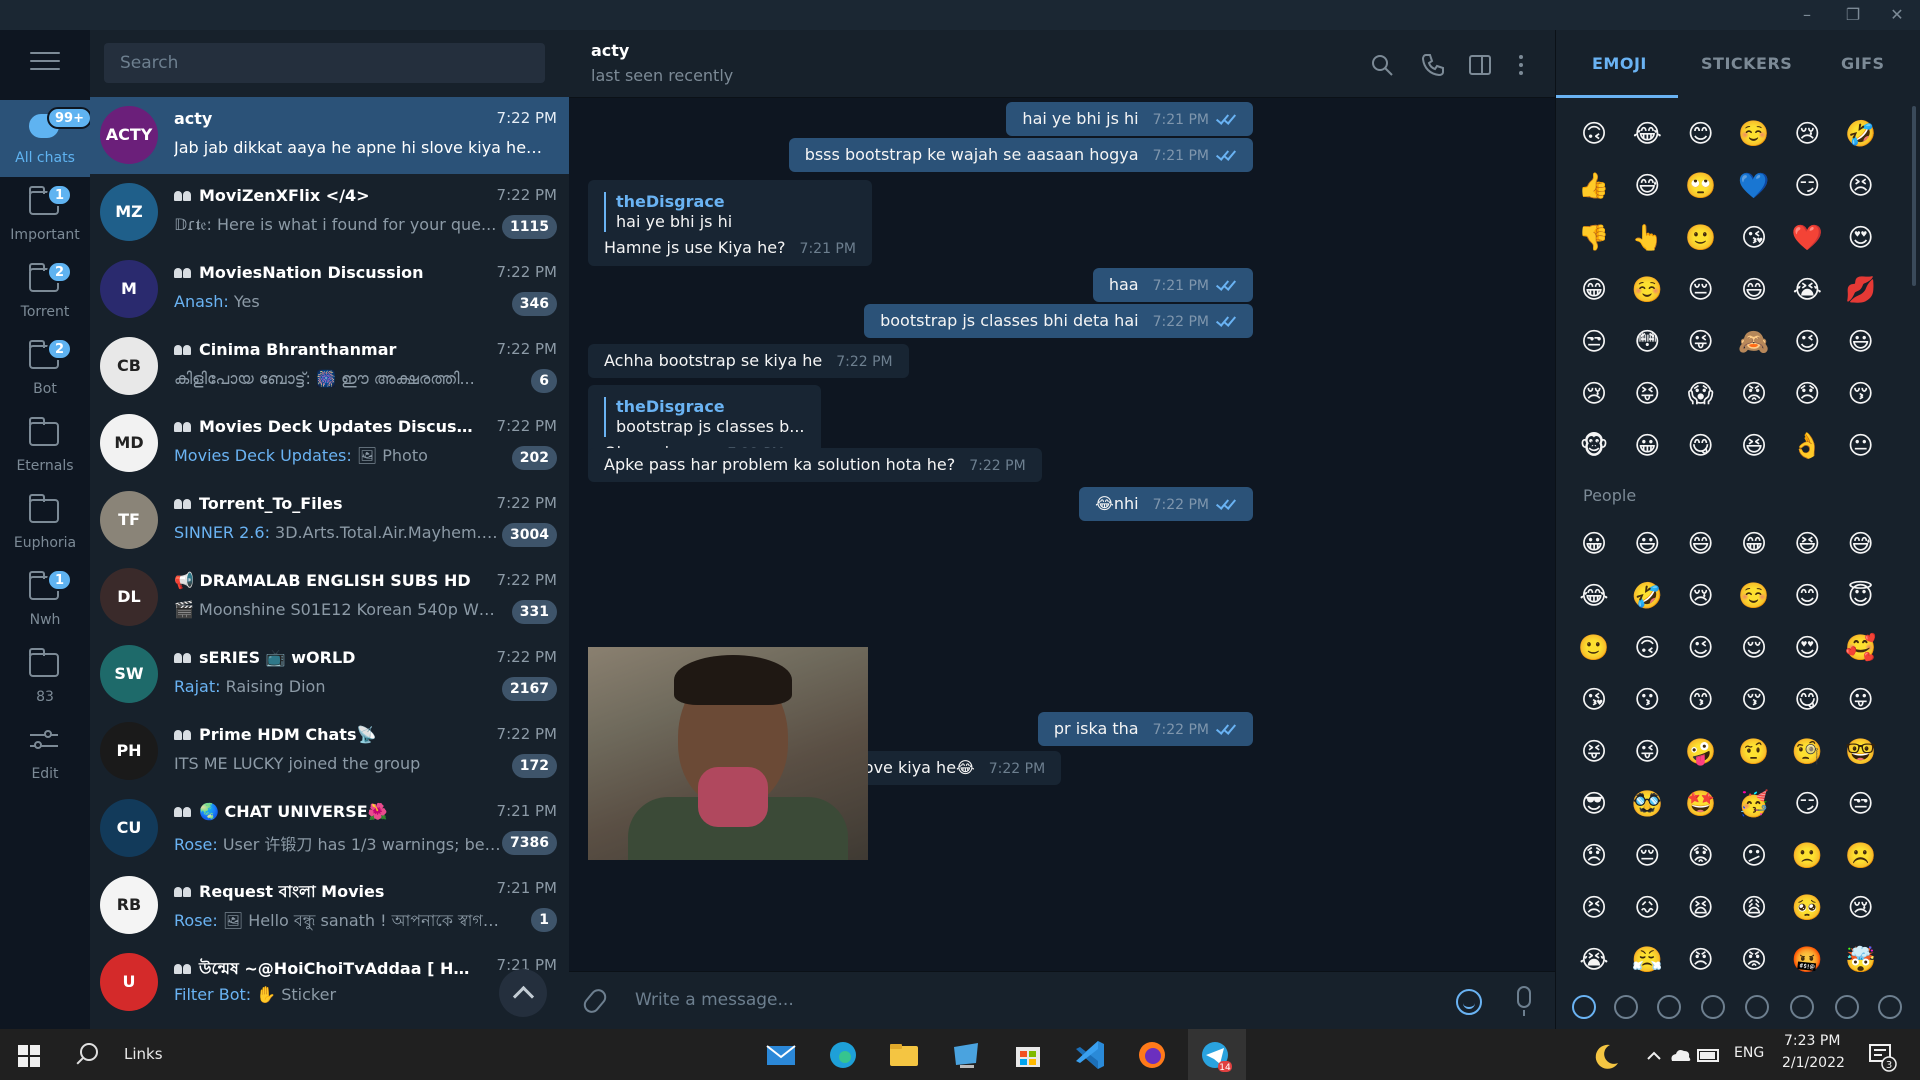 The image size is (1920, 1080). What do you see at coordinates (1647, 908) in the screenshot?
I see `emoji-item: 😖` at bounding box center [1647, 908].